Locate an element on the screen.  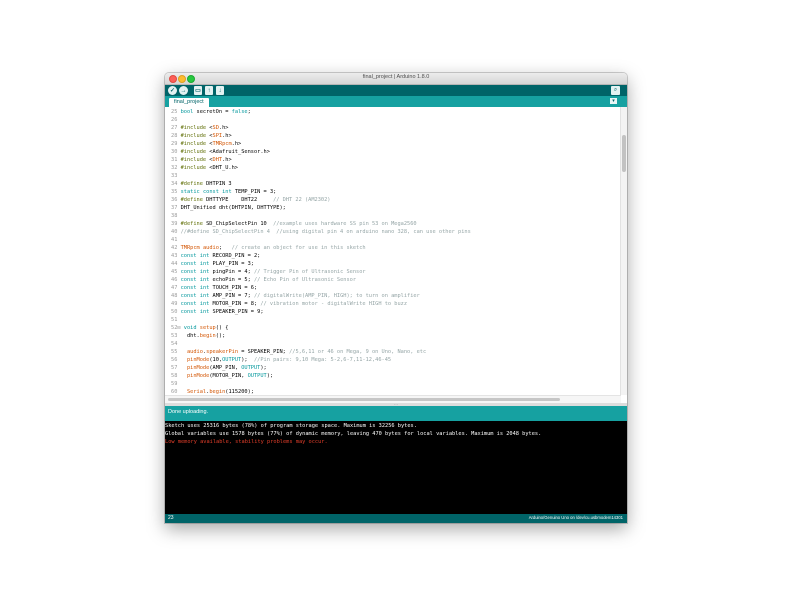
line-number: 47 is located at coordinates (174, 288).